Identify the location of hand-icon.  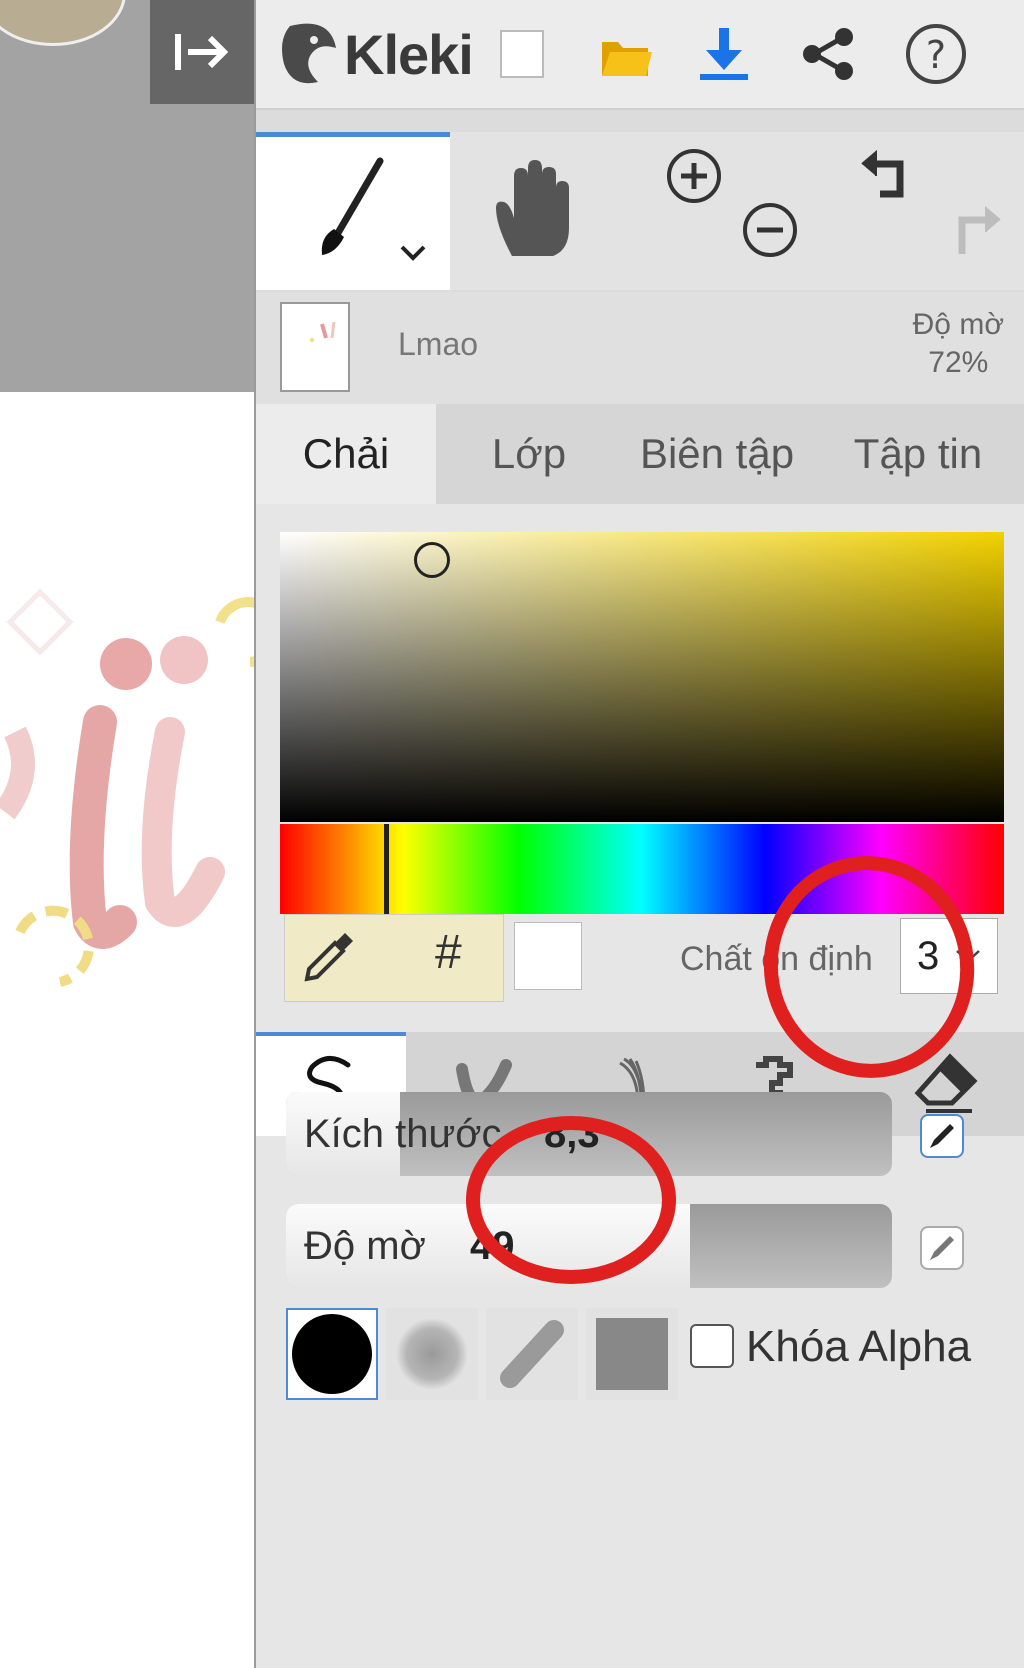
(532, 208).